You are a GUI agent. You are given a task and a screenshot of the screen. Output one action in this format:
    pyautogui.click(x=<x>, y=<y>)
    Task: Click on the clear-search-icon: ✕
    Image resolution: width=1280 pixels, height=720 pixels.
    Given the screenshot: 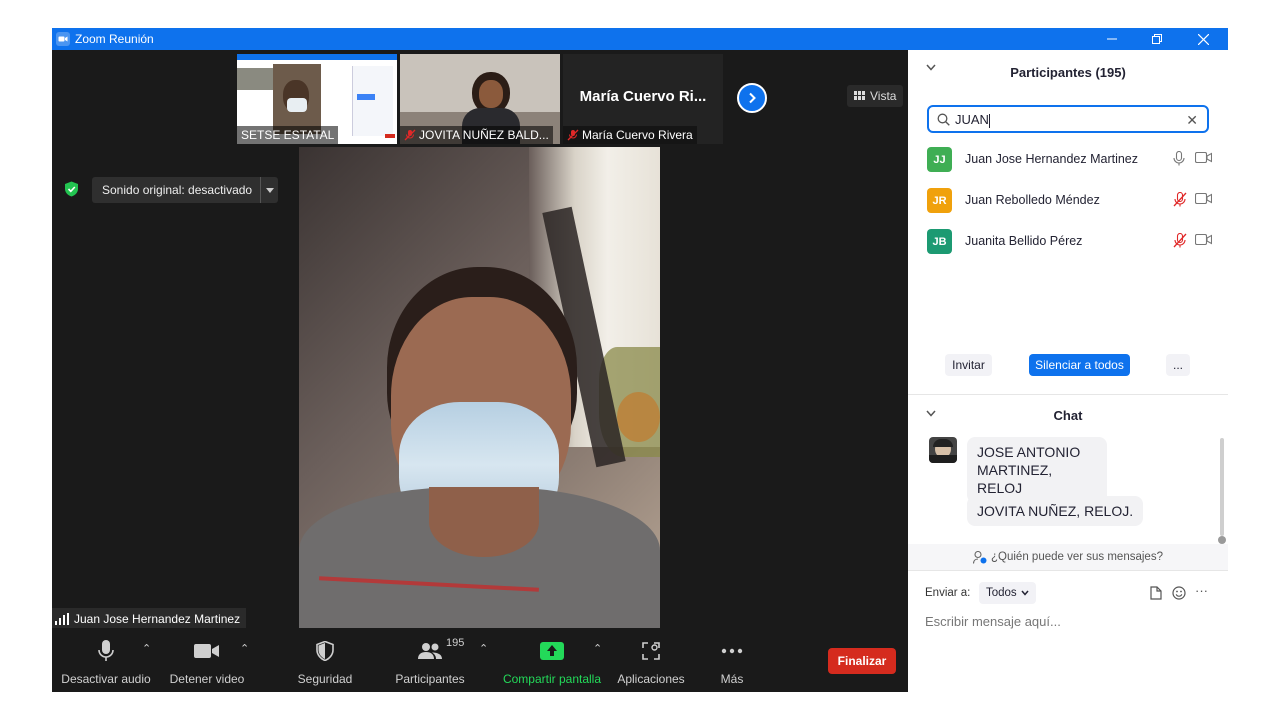 What is the action you would take?
    pyautogui.click(x=1192, y=120)
    